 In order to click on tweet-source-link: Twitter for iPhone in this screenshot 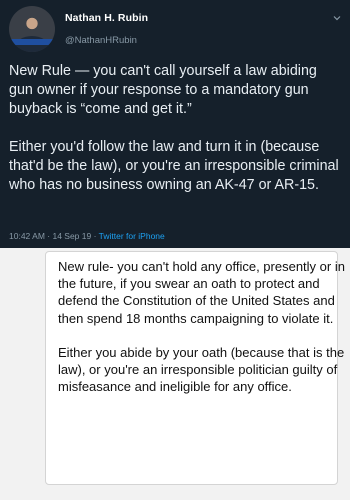, I will do `click(132, 236)`.